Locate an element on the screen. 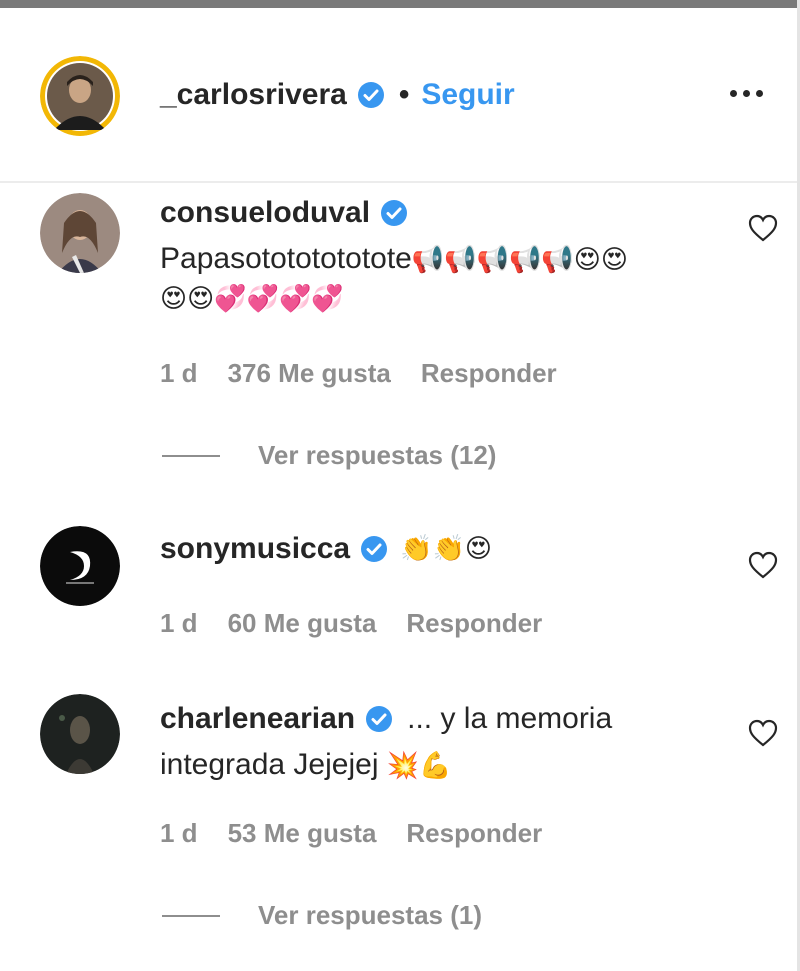 This screenshot has width=800, height=971. more-options-icon is located at coordinates (746, 93).